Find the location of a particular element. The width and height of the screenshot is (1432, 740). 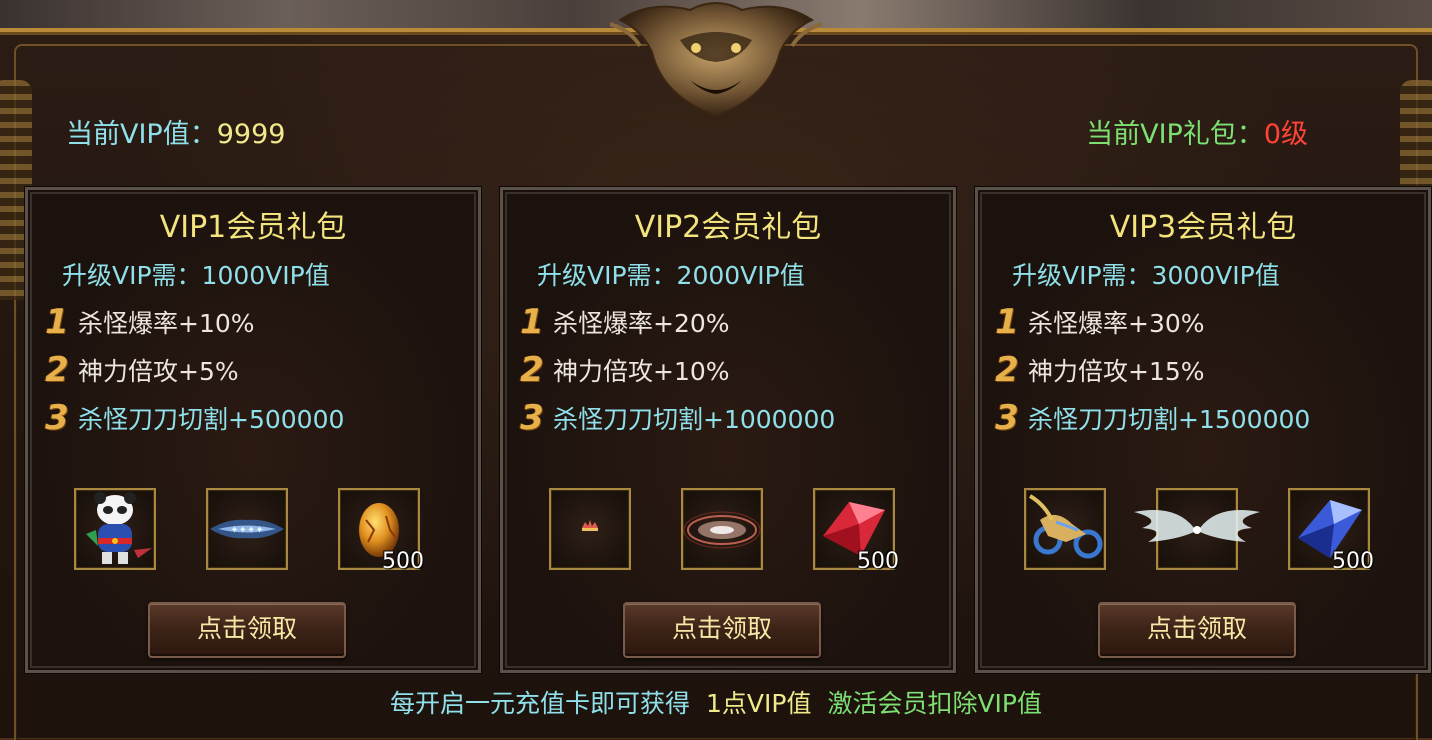

pack-requirement: 升级VIP需：1000VIP值 is located at coordinates (196, 275).